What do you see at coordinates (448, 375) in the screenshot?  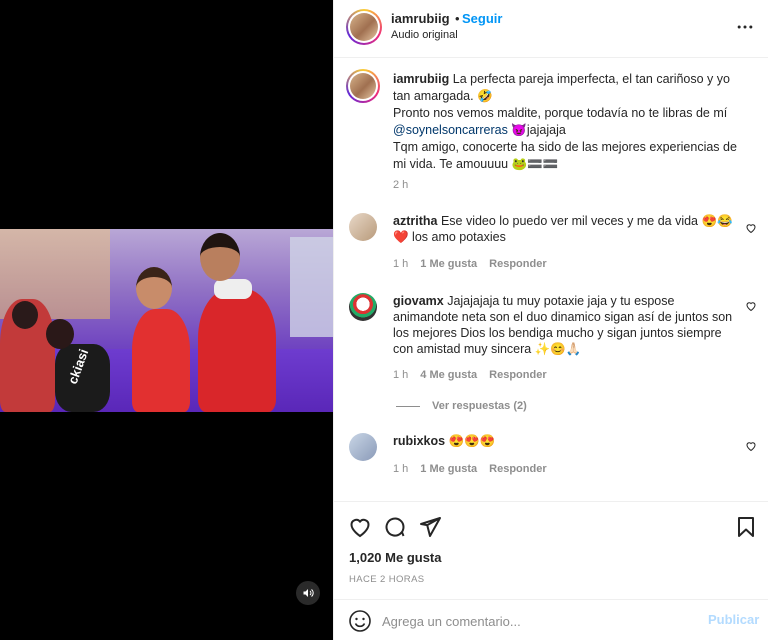 I see `comment-likes: 4 Me gusta` at bounding box center [448, 375].